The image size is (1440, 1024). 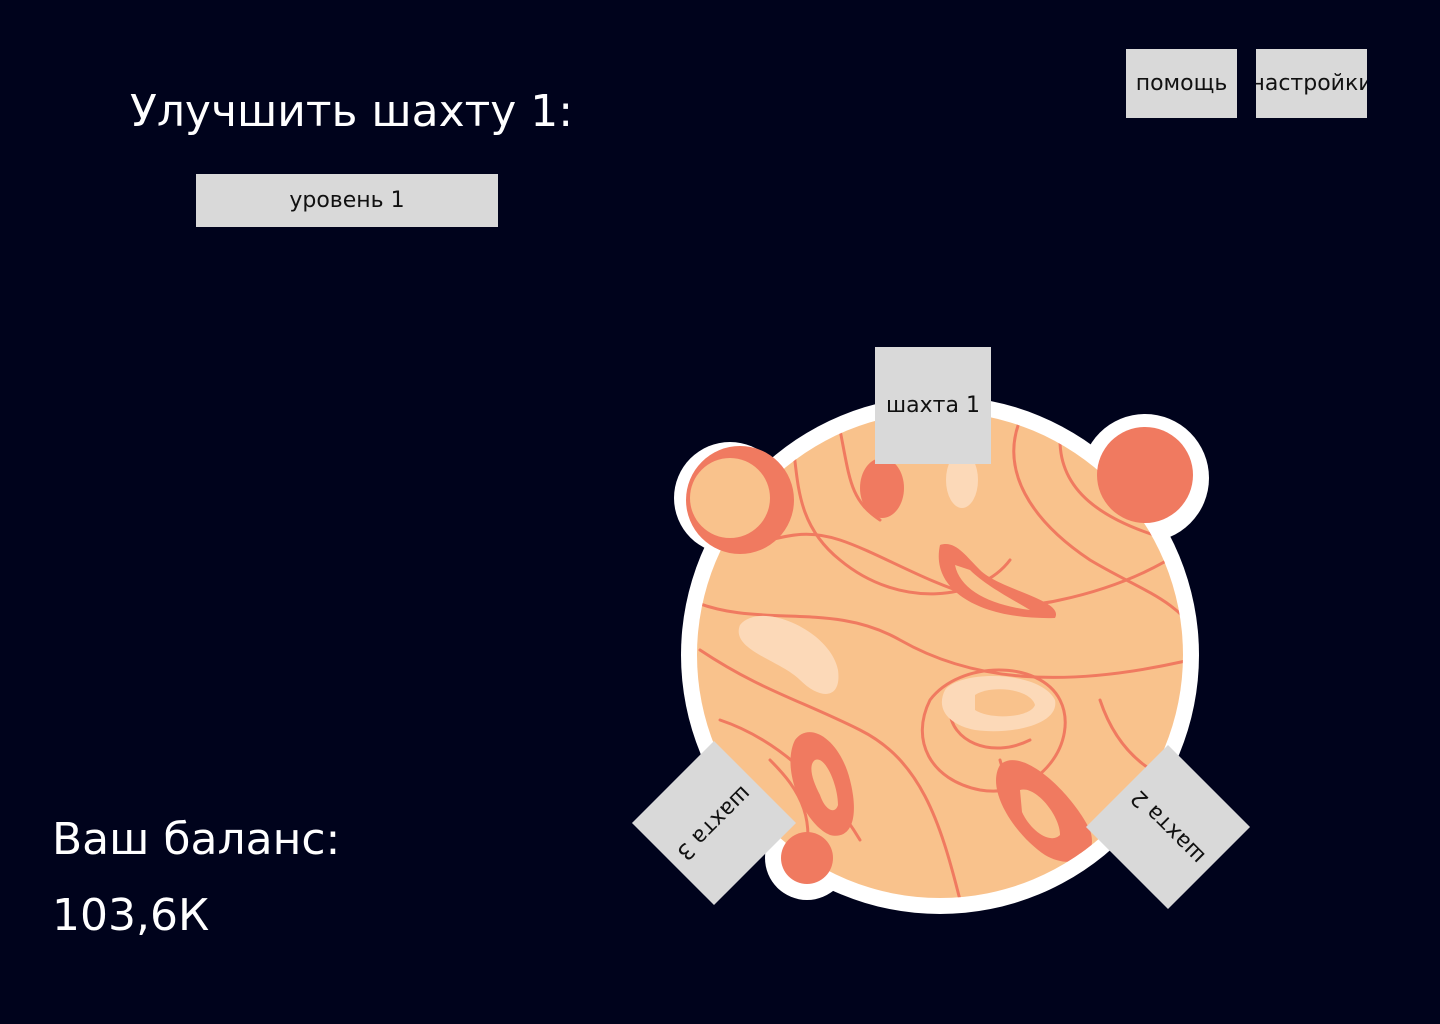 I want to click on settings-button: настройки, so click(x=1311, y=83).